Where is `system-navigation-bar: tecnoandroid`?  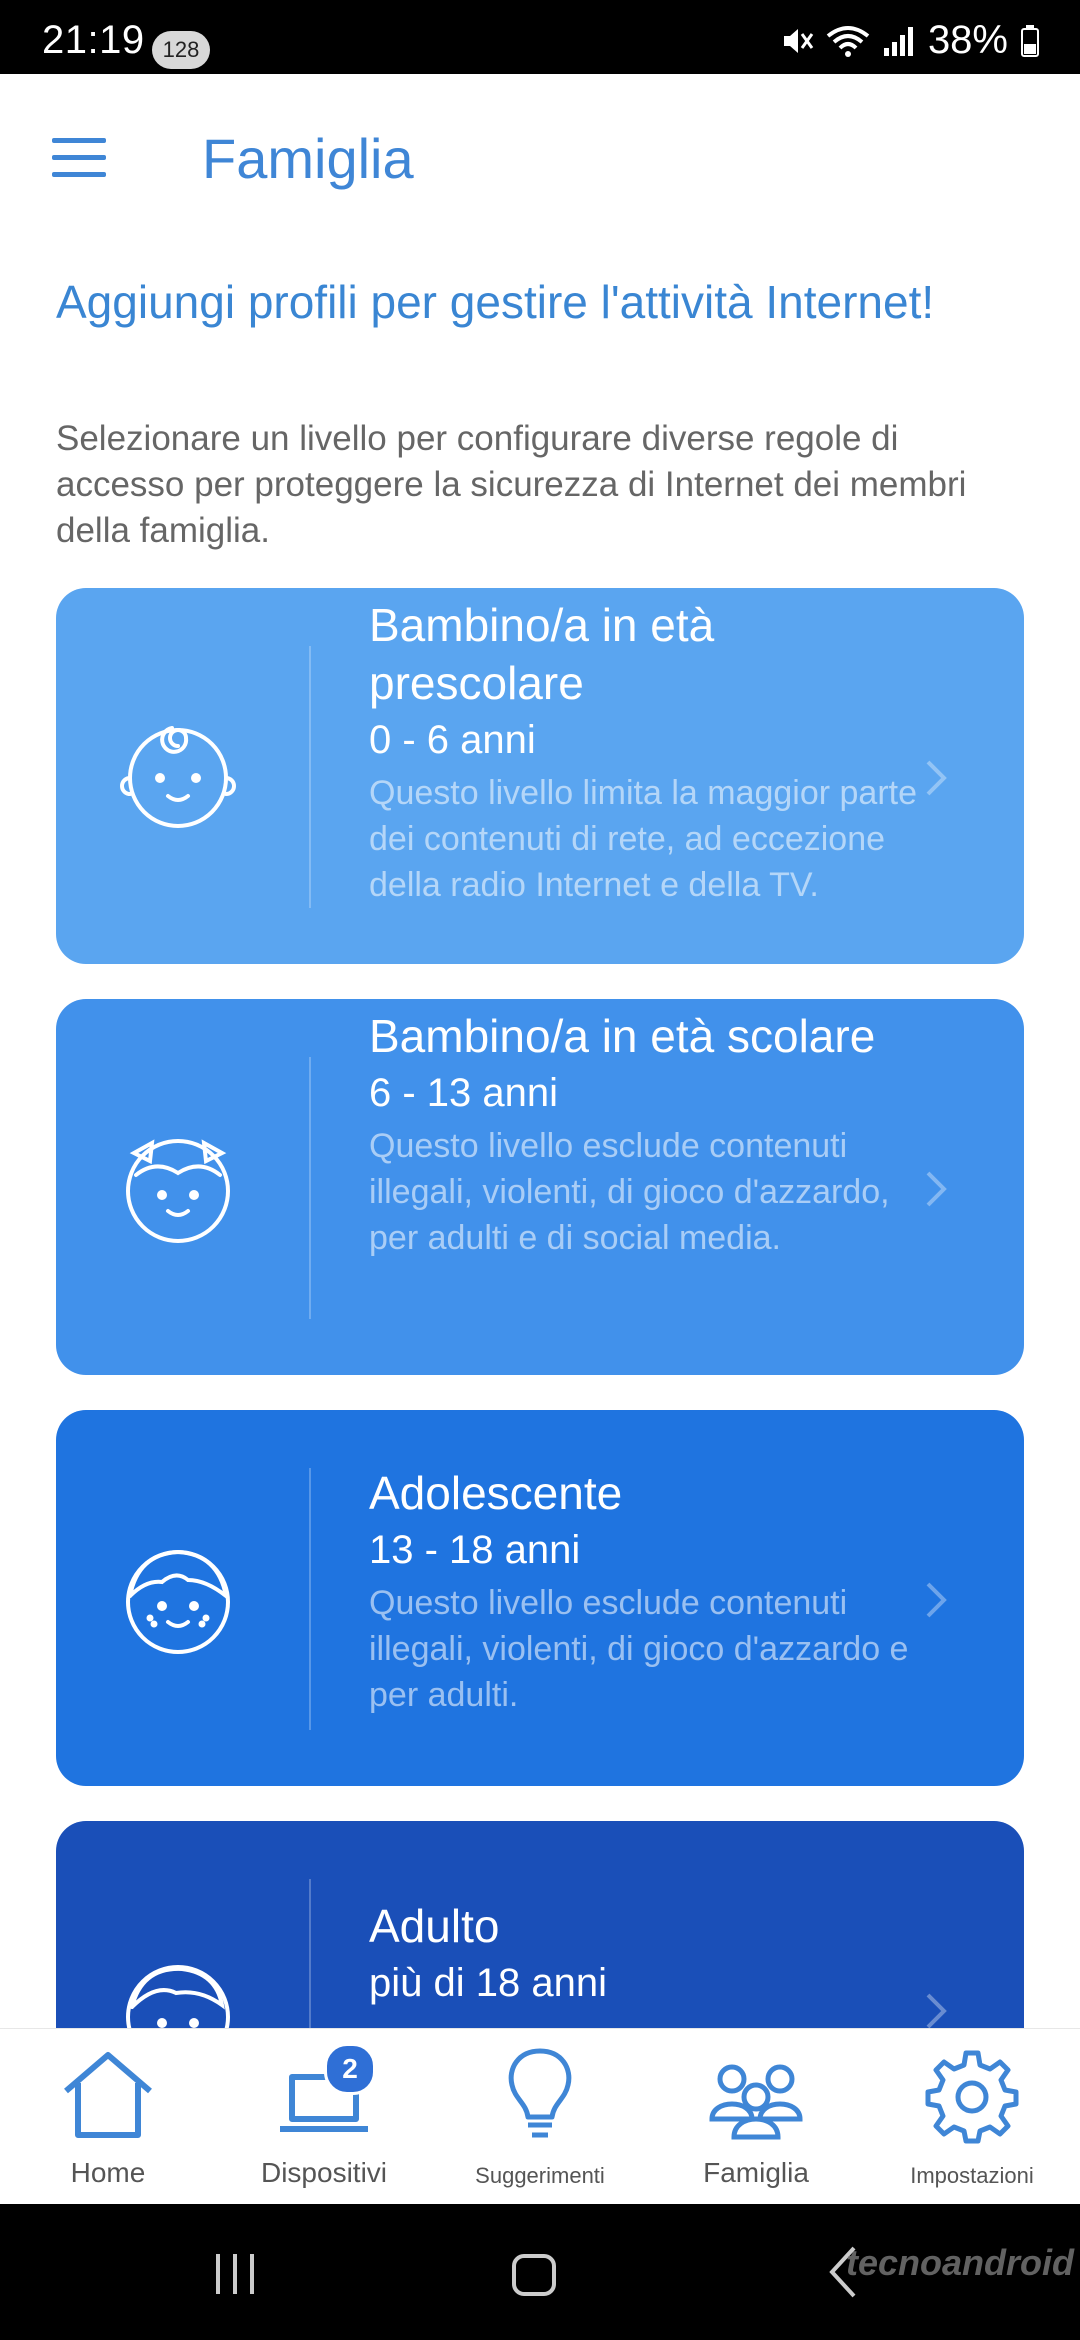
system-navigation-bar: tecnoandroid is located at coordinates (540, 2272).